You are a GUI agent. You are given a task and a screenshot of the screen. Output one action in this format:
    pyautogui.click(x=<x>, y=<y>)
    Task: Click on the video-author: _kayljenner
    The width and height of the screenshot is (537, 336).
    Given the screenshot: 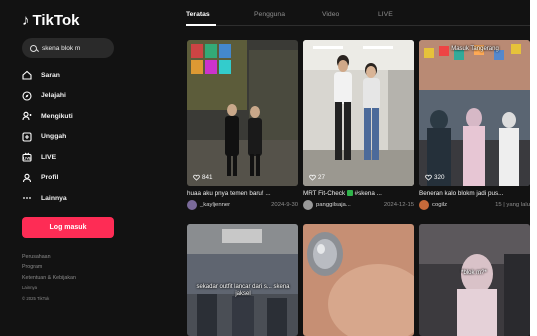 What is the action you would take?
    pyautogui.click(x=215, y=205)
    